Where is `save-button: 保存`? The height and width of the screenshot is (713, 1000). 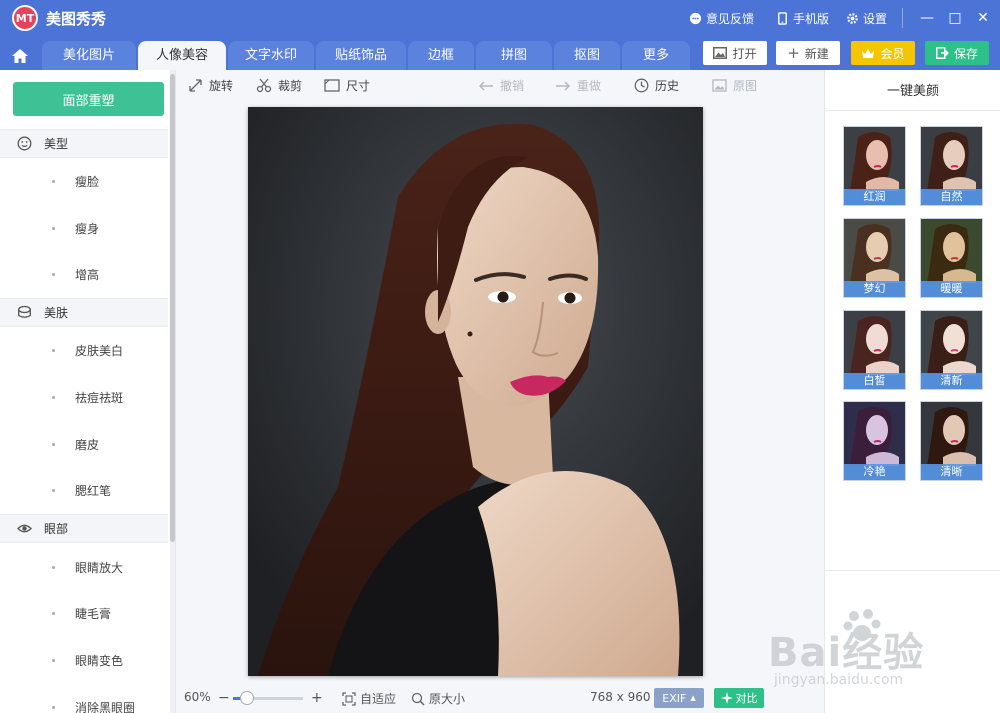
save-button: 保存 is located at coordinates (957, 53).